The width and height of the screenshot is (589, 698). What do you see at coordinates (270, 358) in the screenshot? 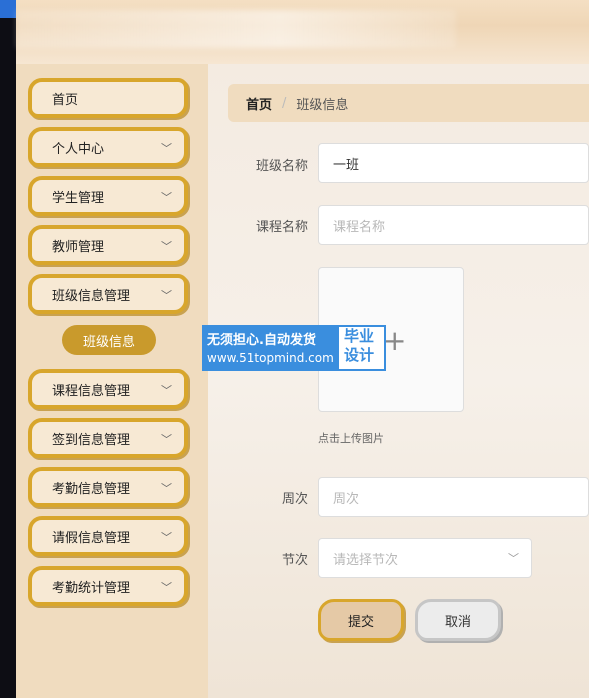
I see `watermark-url: www.51topmind.com` at bounding box center [270, 358].